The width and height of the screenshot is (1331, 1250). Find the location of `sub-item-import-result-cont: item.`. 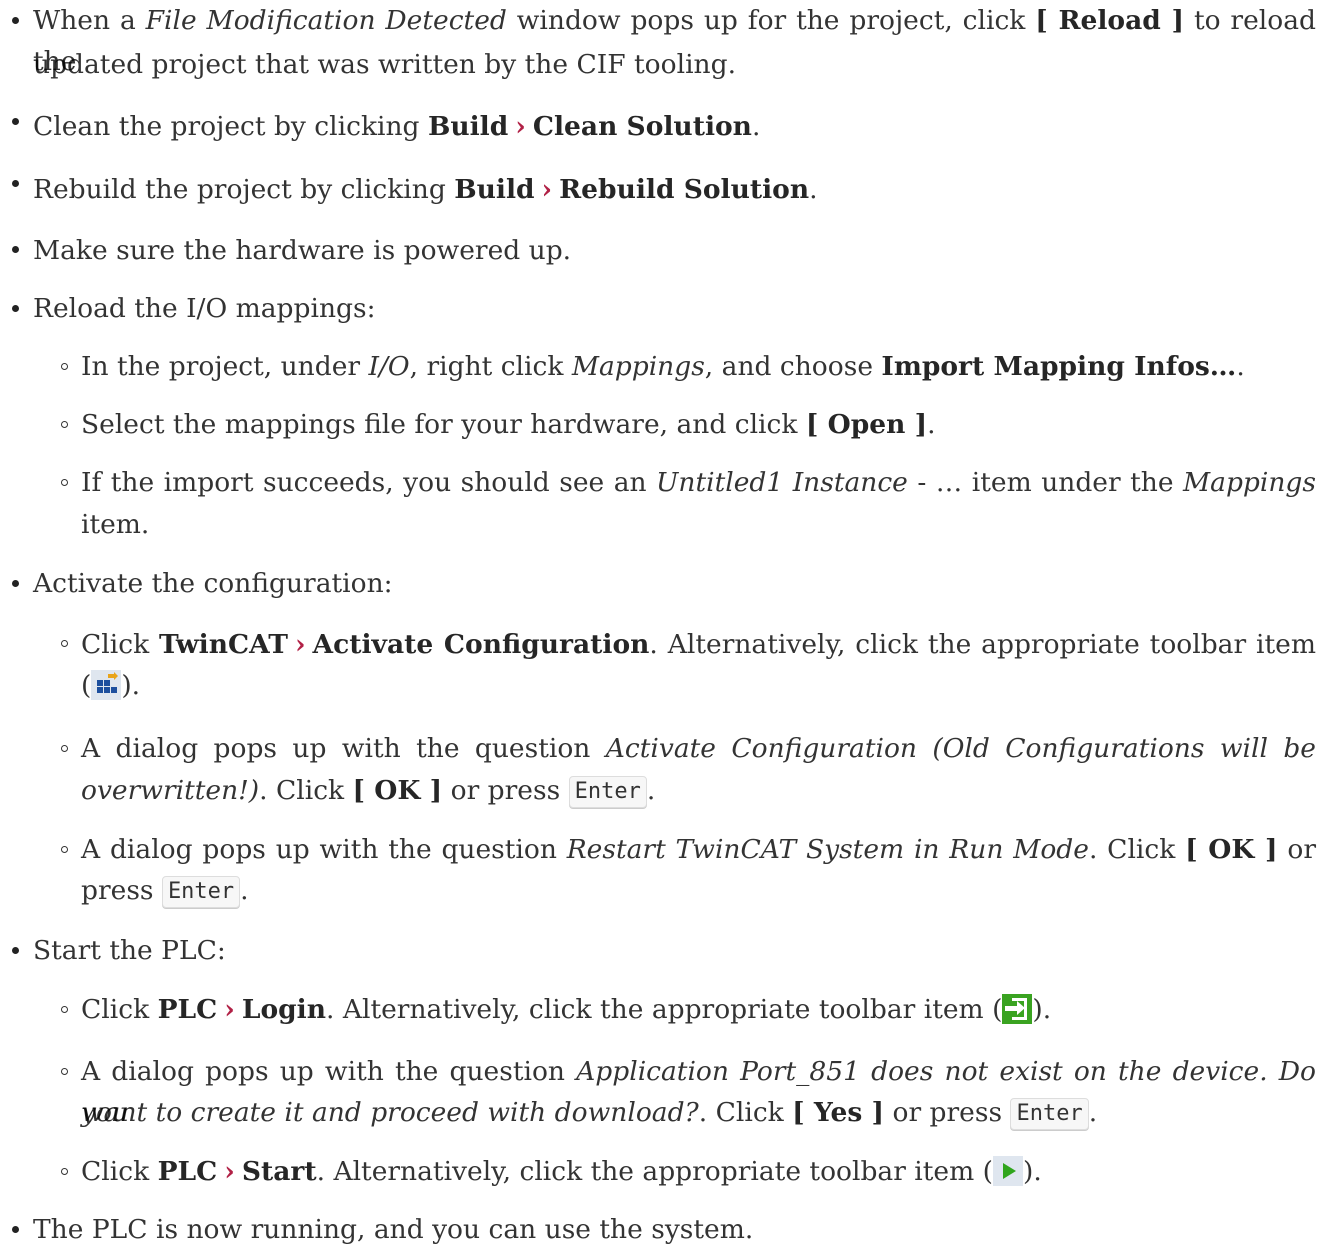

sub-item-import-result-cont: item. is located at coordinates (115, 524).